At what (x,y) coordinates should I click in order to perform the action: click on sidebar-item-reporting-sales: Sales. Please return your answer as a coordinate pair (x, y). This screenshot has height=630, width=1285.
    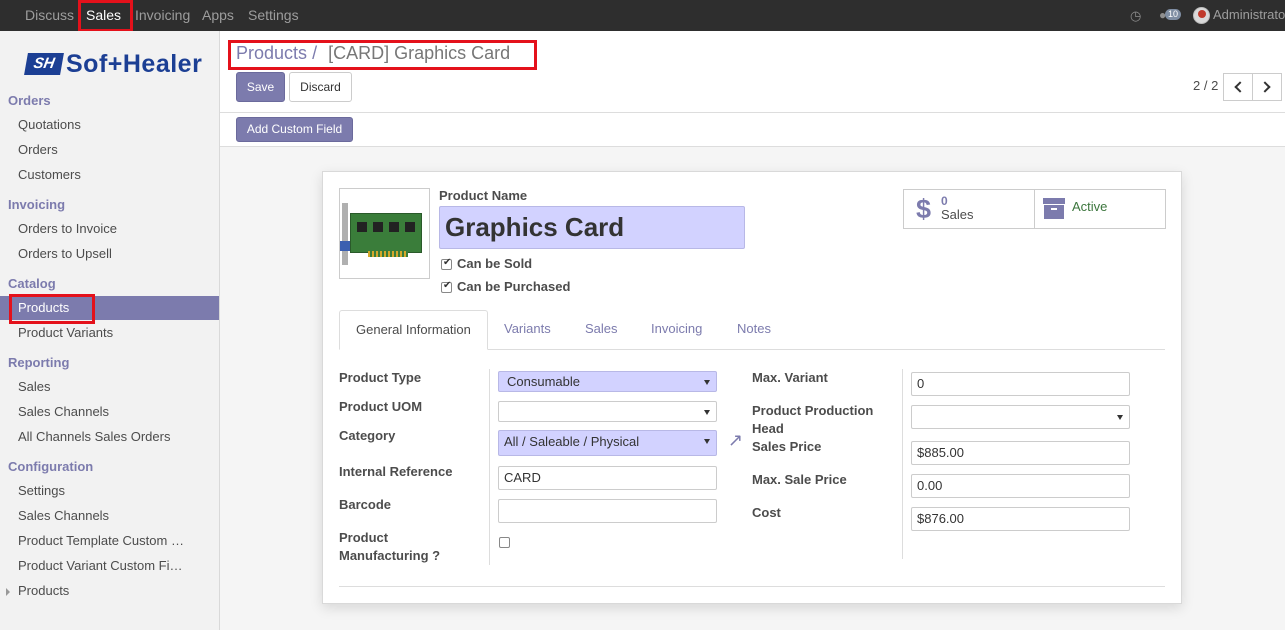
    Looking at the image, I should click on (34, 386).